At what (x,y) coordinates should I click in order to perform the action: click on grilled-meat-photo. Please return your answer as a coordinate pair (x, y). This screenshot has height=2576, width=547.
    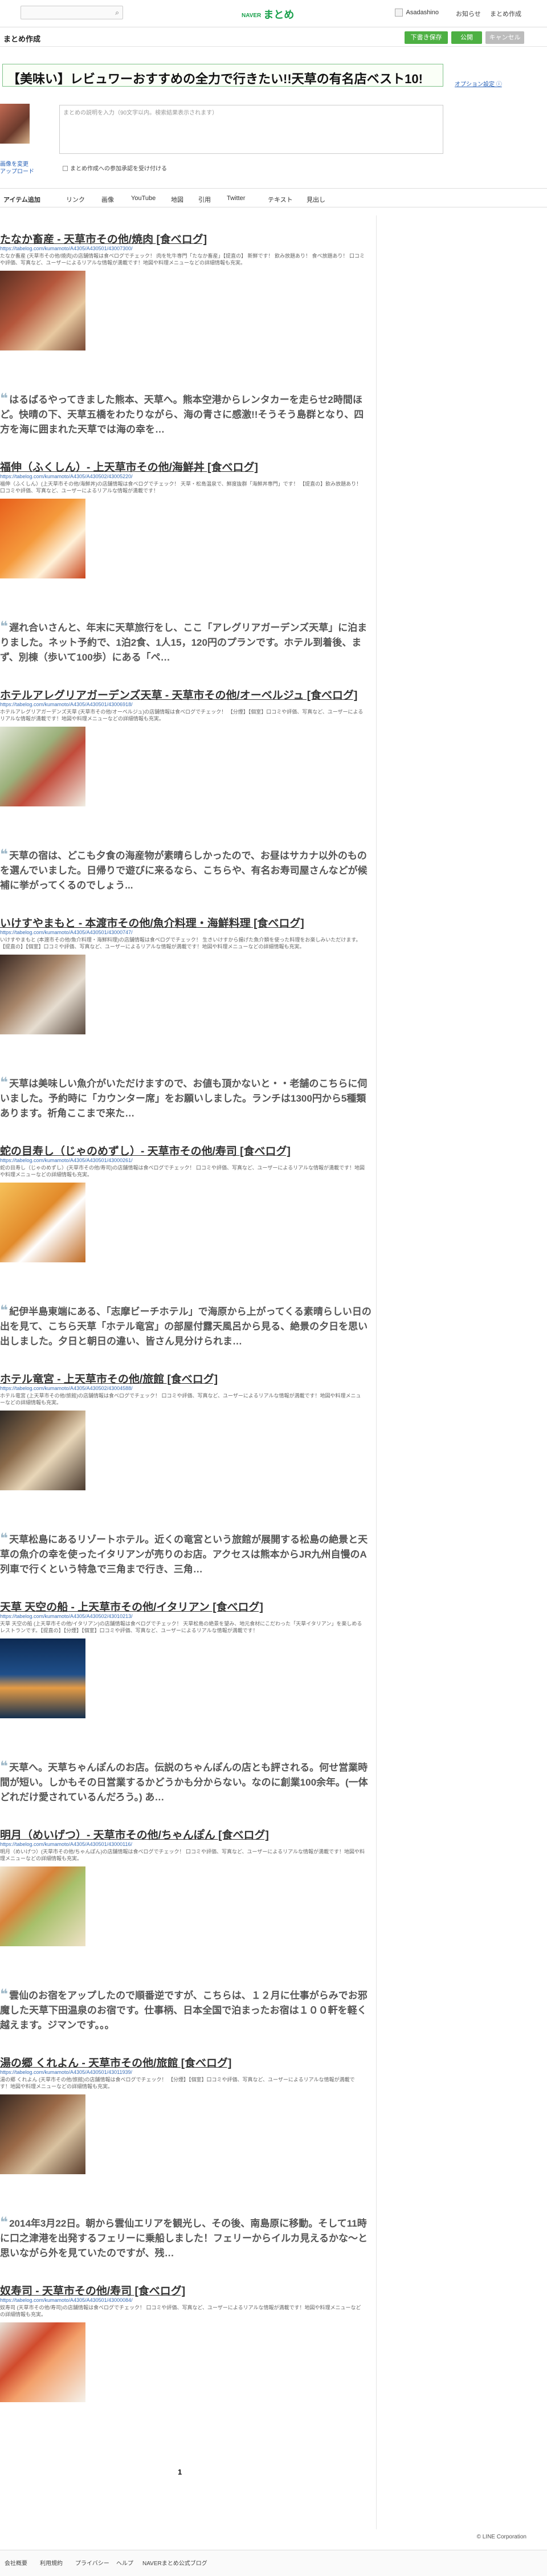
    Looking at the image, I should click on (42, 310).